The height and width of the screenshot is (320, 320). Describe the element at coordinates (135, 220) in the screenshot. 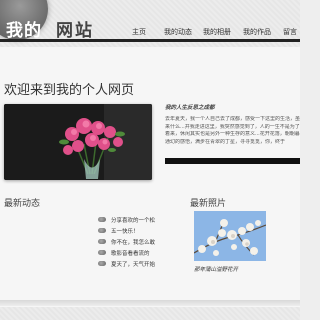

I see `news-item-text: 分享喜欢的一个松` at that location.